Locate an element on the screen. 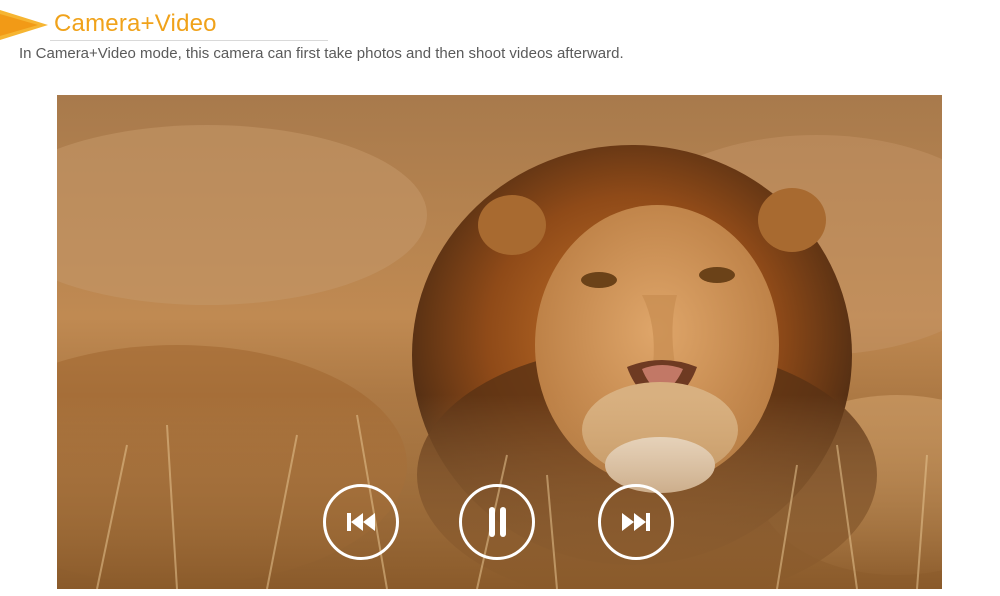  skip-previous-icon is located at coordinates (361, 522).